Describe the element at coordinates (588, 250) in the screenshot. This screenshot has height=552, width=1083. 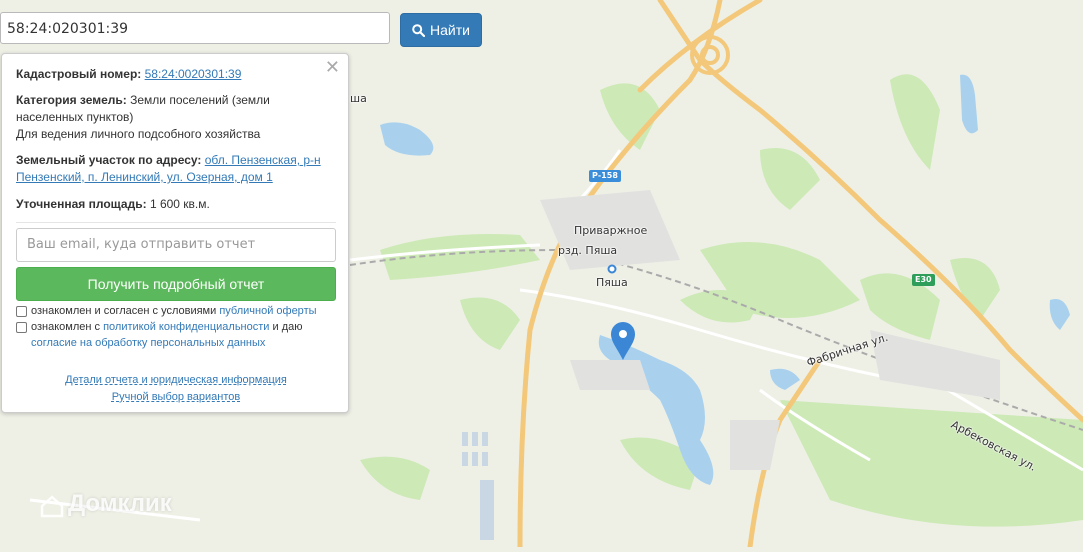
I see `map-label-rzd-pyasha: рзд. Пяша` at that location.